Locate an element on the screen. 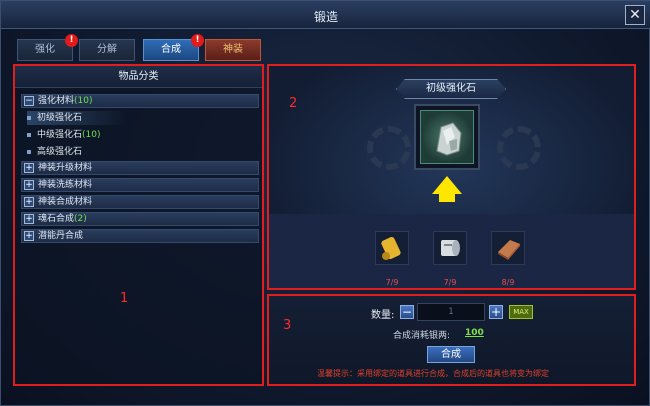  target-item-slot is located at coordinates (447, 137).